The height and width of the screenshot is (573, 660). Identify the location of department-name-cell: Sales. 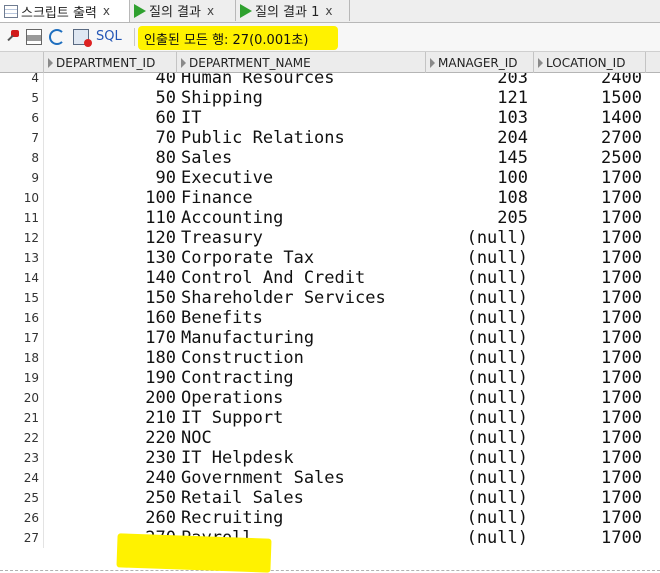
(302, 158).